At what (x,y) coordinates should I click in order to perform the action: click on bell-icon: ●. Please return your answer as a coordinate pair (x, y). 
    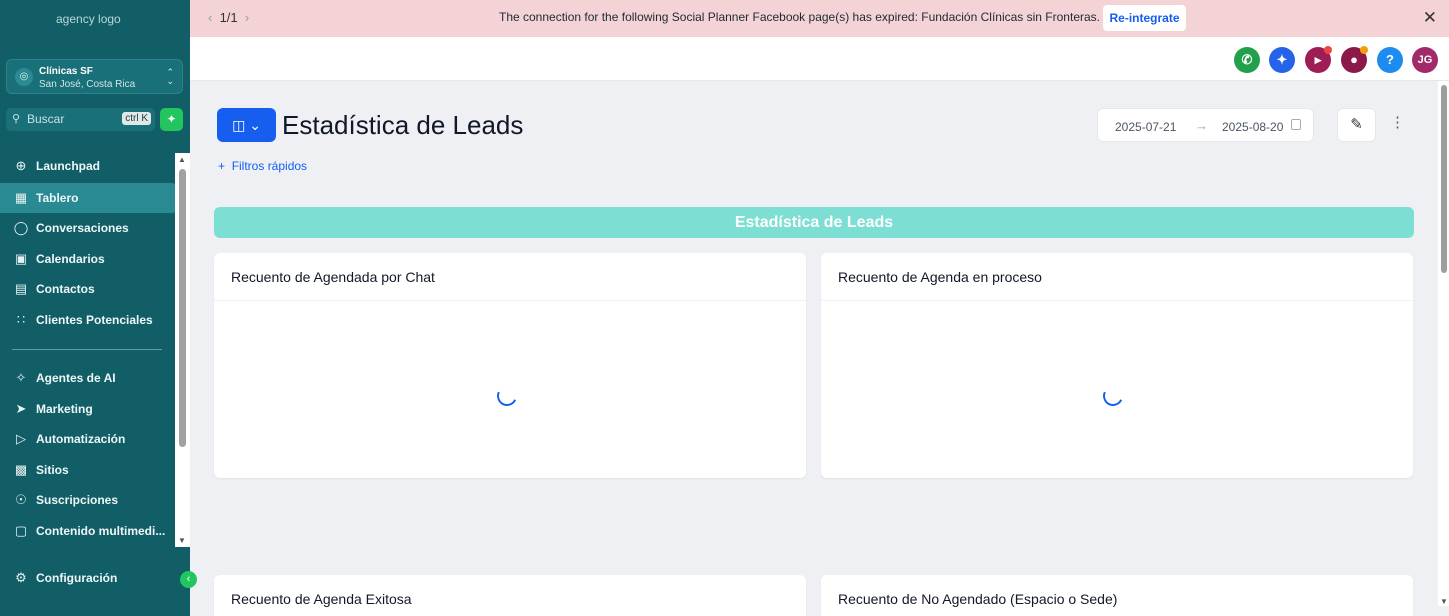
    Looking at the image, I should click on (1354, 59).